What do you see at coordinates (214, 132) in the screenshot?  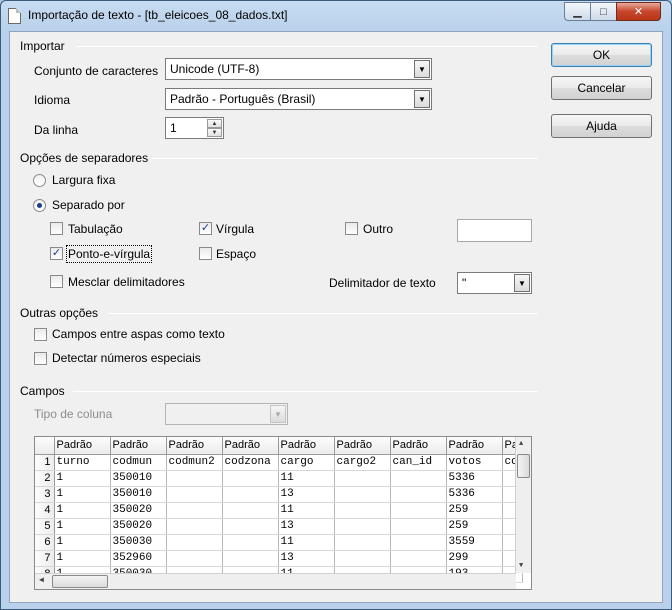 I see `spin-down-icon: ▼` at bounding box center [214, 132].